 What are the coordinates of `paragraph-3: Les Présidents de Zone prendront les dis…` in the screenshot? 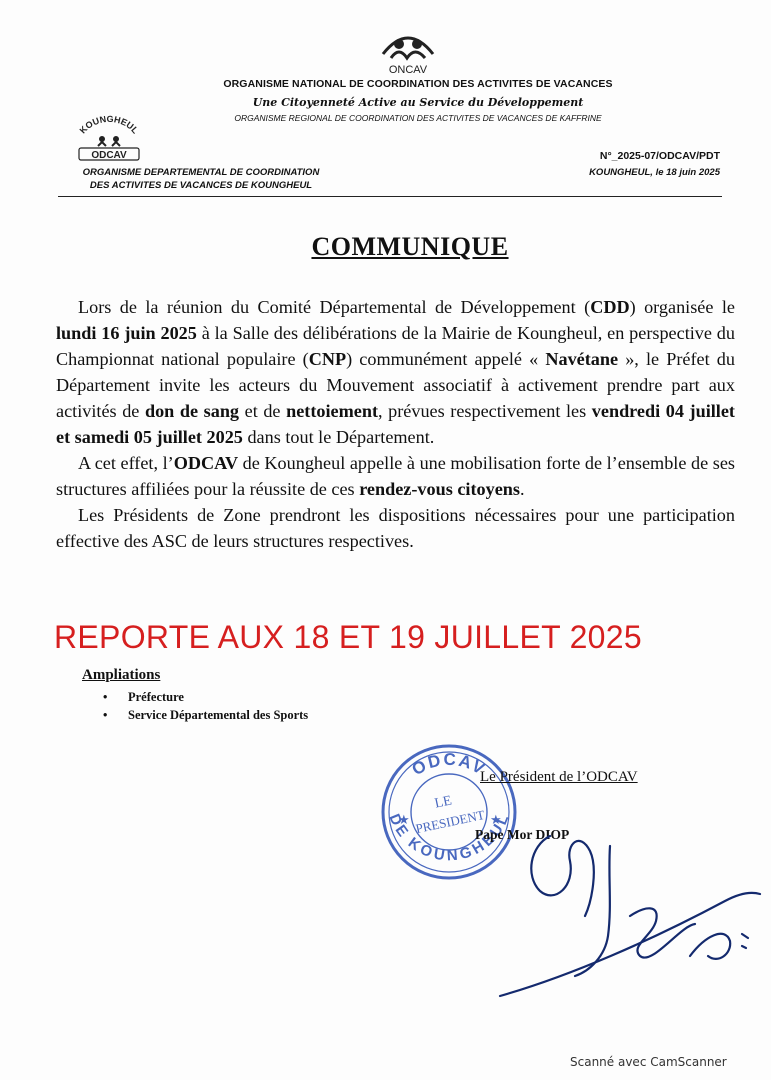 It's located at (395, 528).